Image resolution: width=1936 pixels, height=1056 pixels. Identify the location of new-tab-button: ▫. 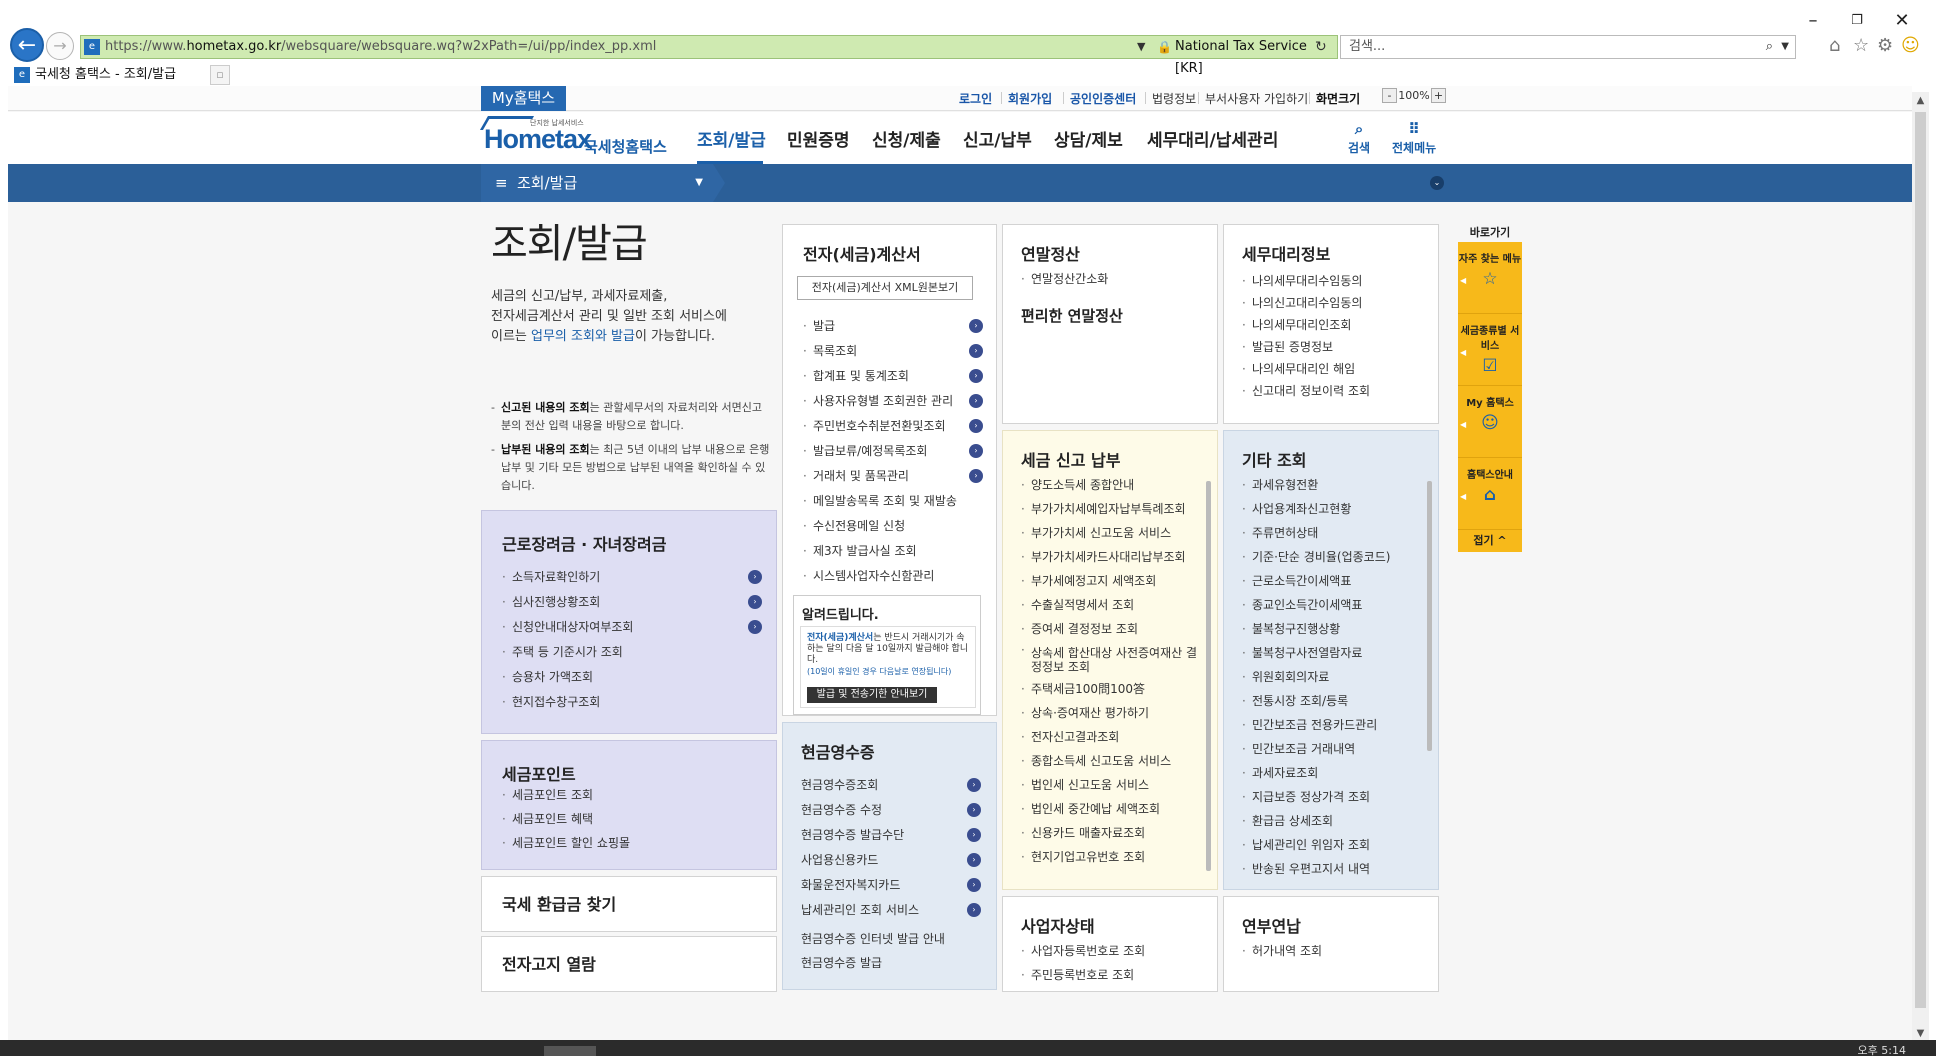
(220, 75).